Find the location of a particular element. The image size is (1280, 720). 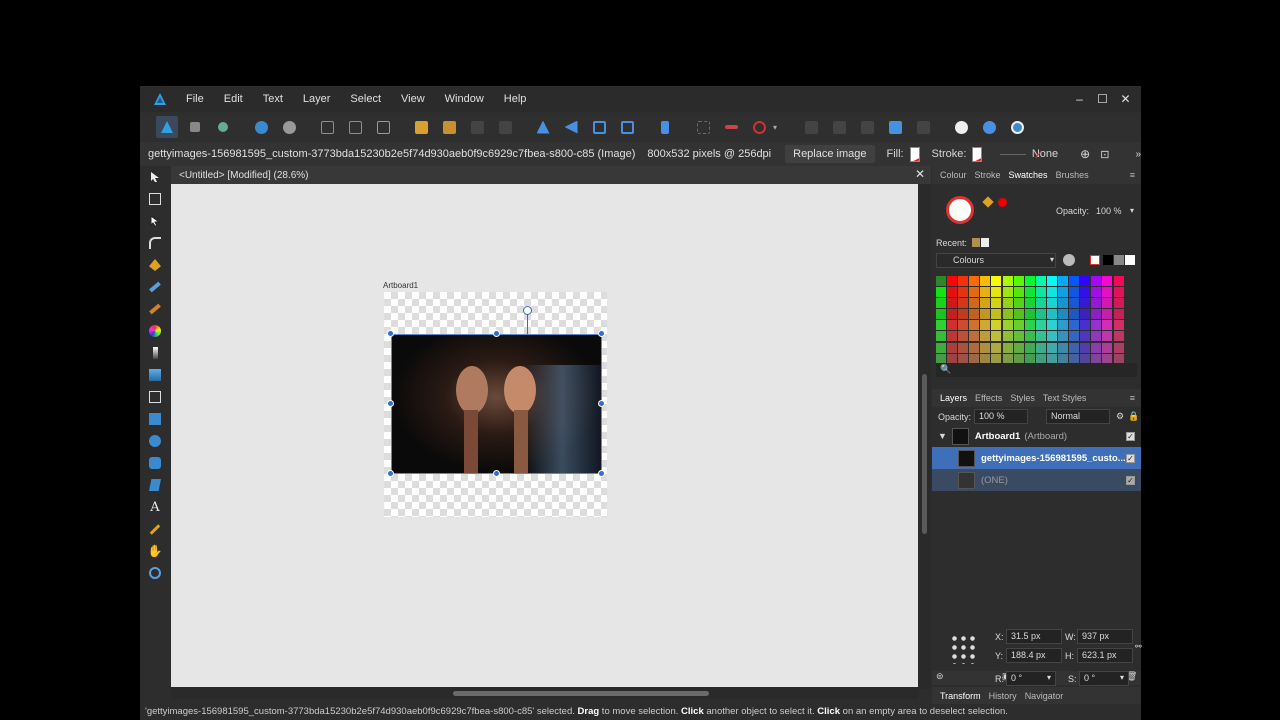

vector-brush-tool-icon is located at coordinates (155, 309).